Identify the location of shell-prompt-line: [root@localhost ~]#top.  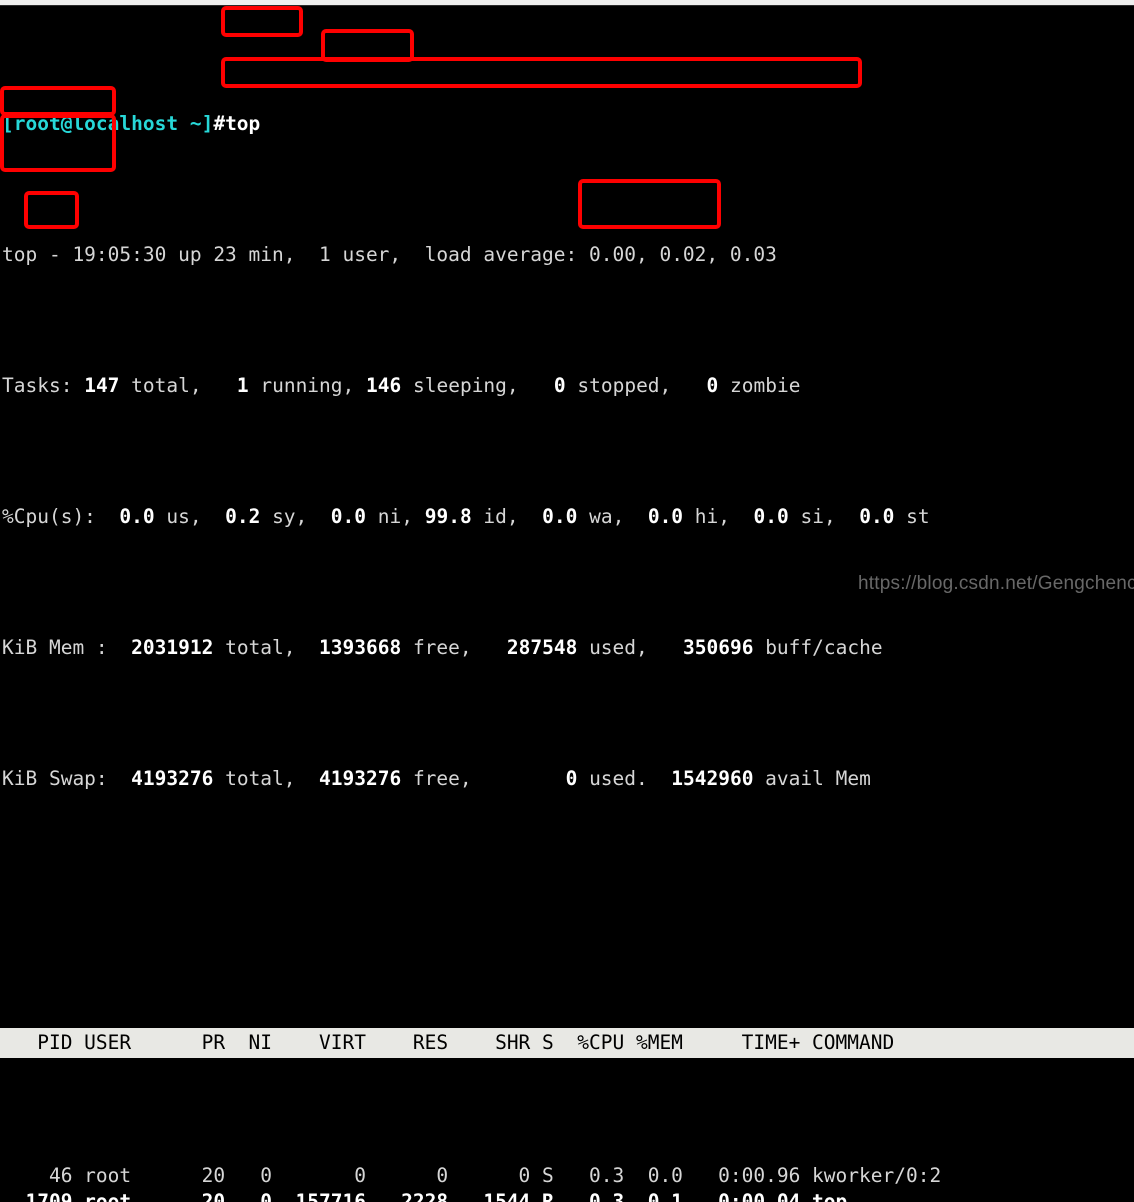
(567, 124).